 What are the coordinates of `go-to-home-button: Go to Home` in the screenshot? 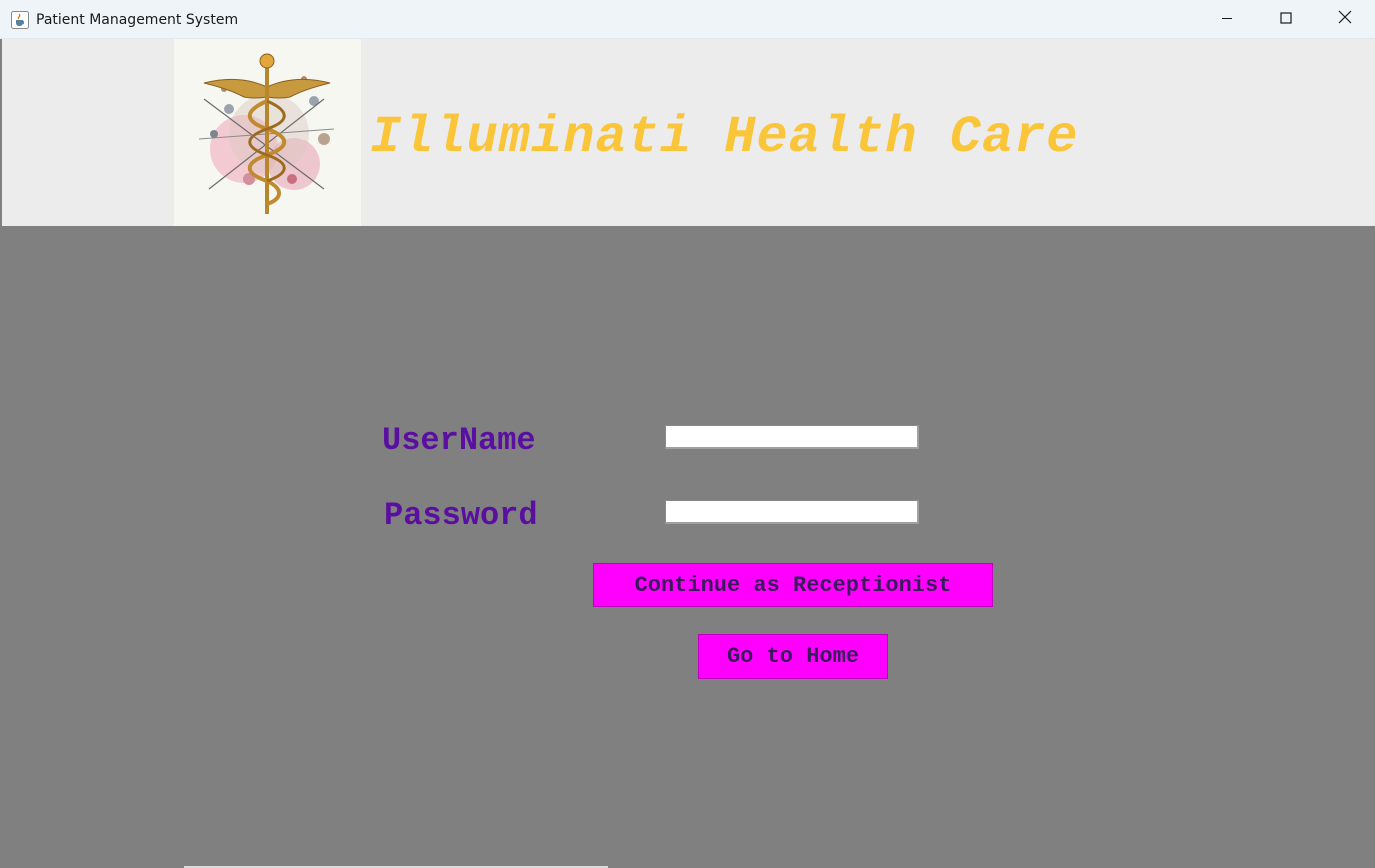 It's located at (793, 656).